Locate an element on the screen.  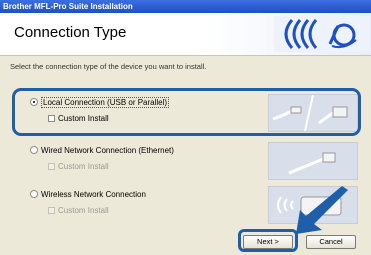
pointer-arrow-icon is located at coordinates (322, 210).